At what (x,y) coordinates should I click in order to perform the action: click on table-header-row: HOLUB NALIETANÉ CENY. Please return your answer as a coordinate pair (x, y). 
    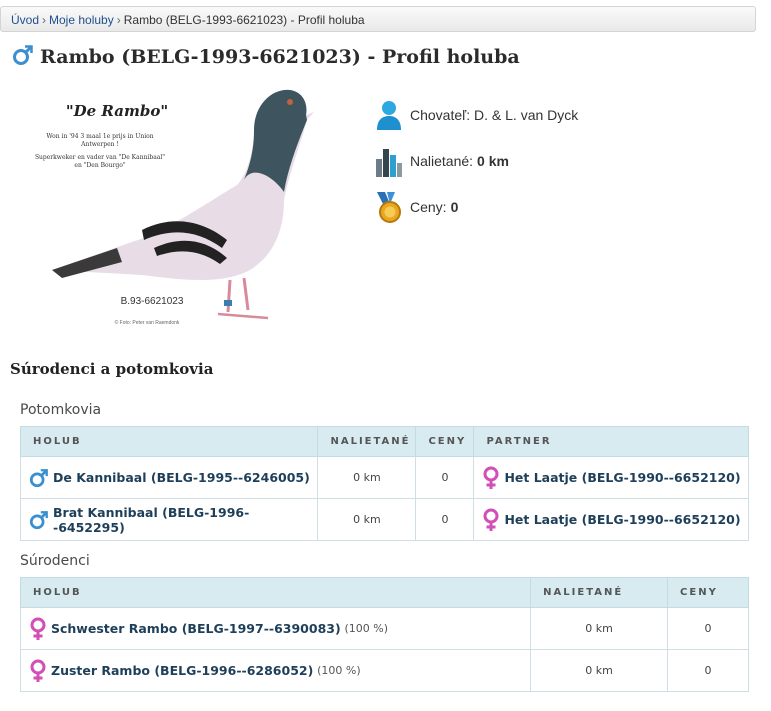
    Looking at the image, I should click on (384, 592).